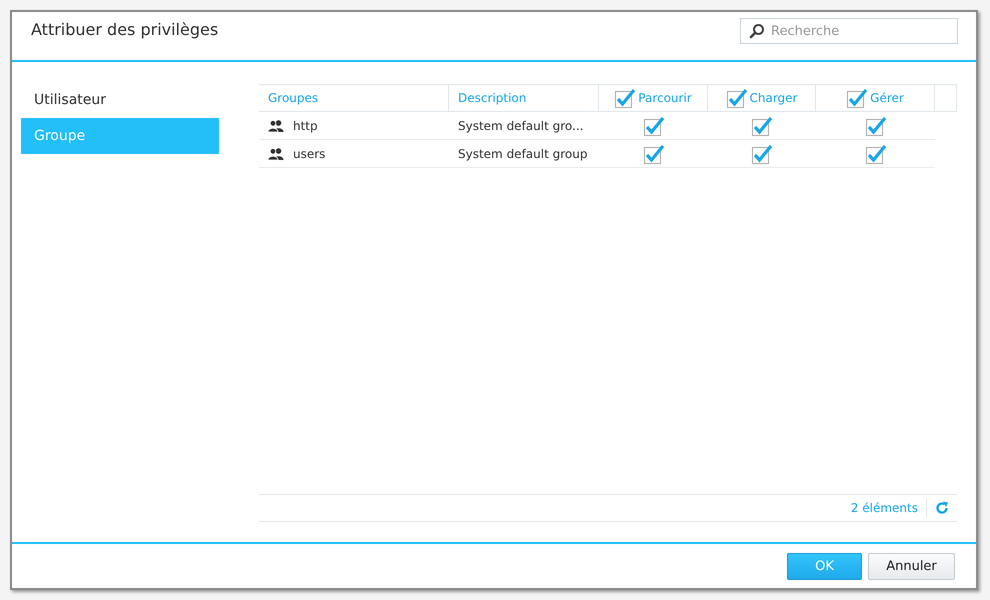 This screenshot has height=600, width=990. Describe the element at coordinates (911, 566) in the screenshot. I see `cancel-button: Annuler` at that location.